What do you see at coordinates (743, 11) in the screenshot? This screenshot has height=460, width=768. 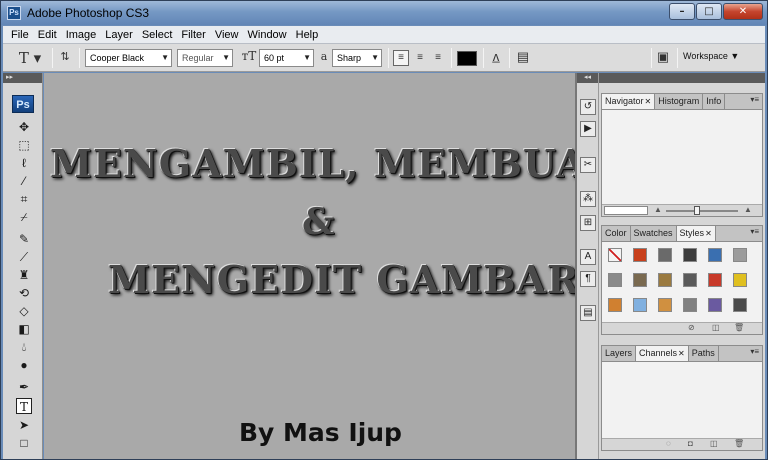 I see `close-button: ✕` at bounding box center [743, 11].